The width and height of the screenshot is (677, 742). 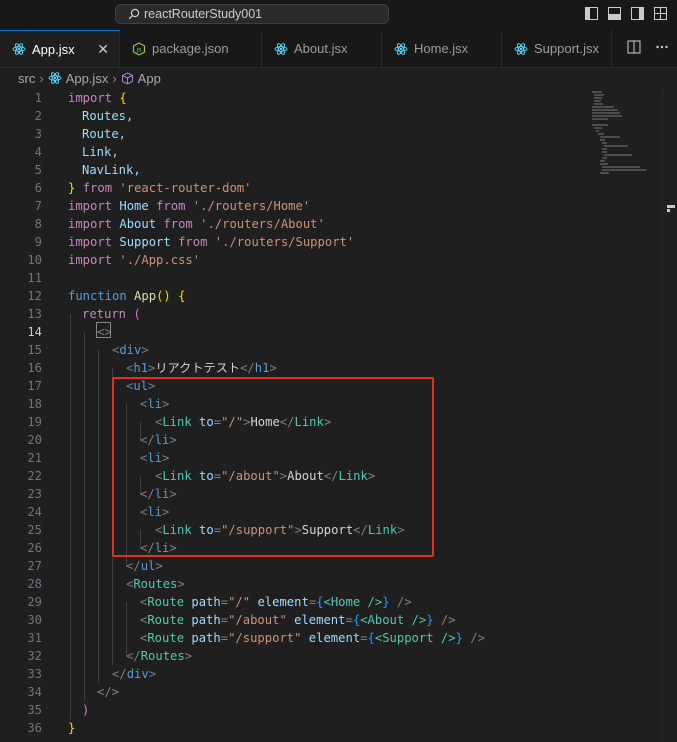 What do you see at coordinates (106, 296) in the screenshot?
I see `code-line-12: 12 function App() {` at bounding box center [106, 296].